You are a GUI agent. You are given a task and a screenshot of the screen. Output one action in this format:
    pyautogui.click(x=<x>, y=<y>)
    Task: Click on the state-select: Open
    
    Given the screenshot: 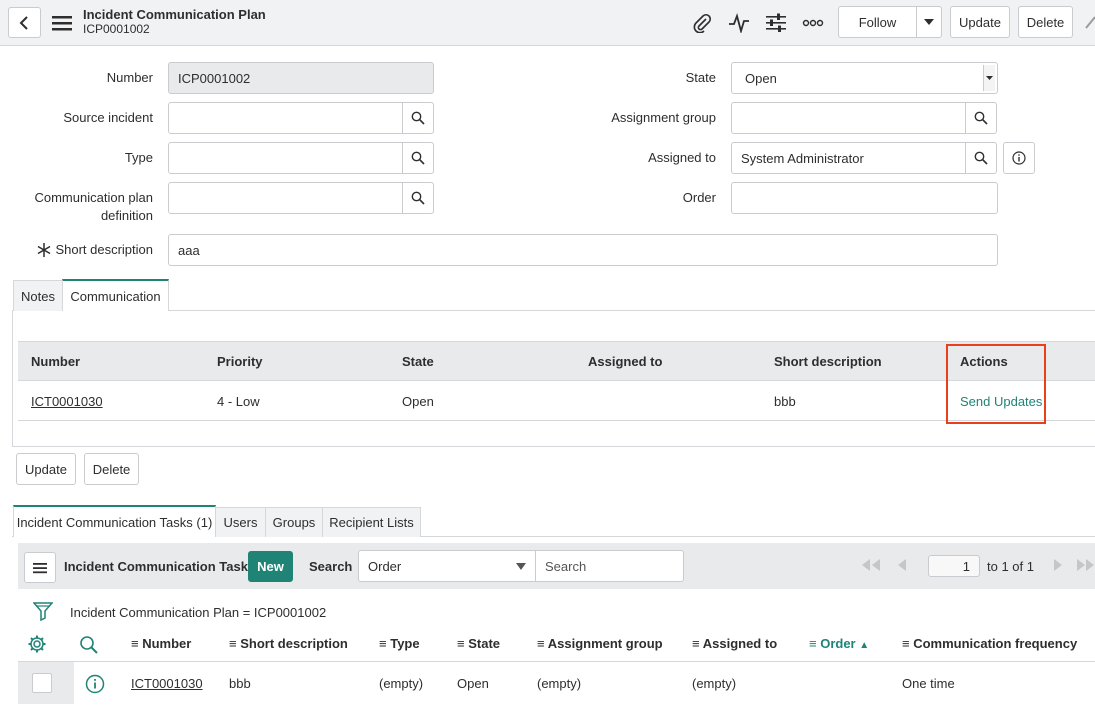 What is the action you would take?
    pyautogui.click(x=864, y=78)
    